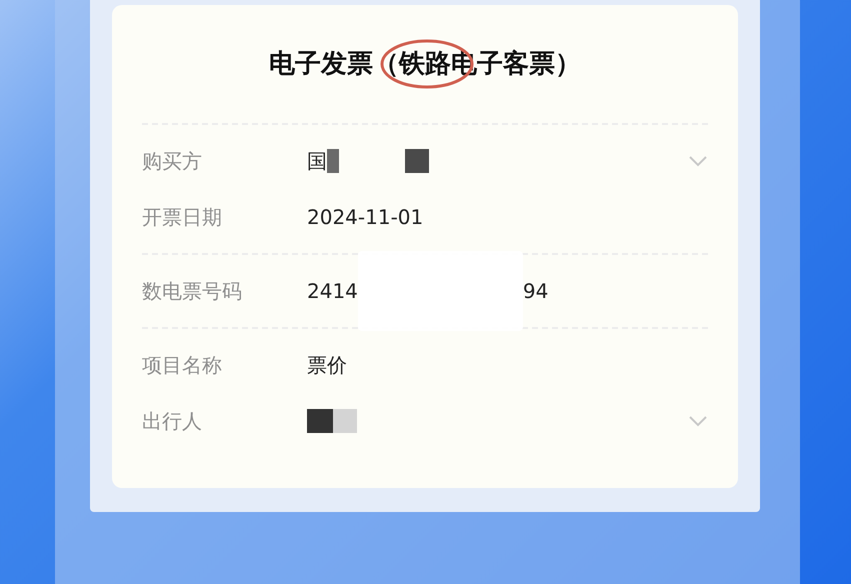 The width and height of the screenshot is (851, 584). Describe the element at coordinates (535, 291) in the screenshot. I see `field-value: 94` at that location.